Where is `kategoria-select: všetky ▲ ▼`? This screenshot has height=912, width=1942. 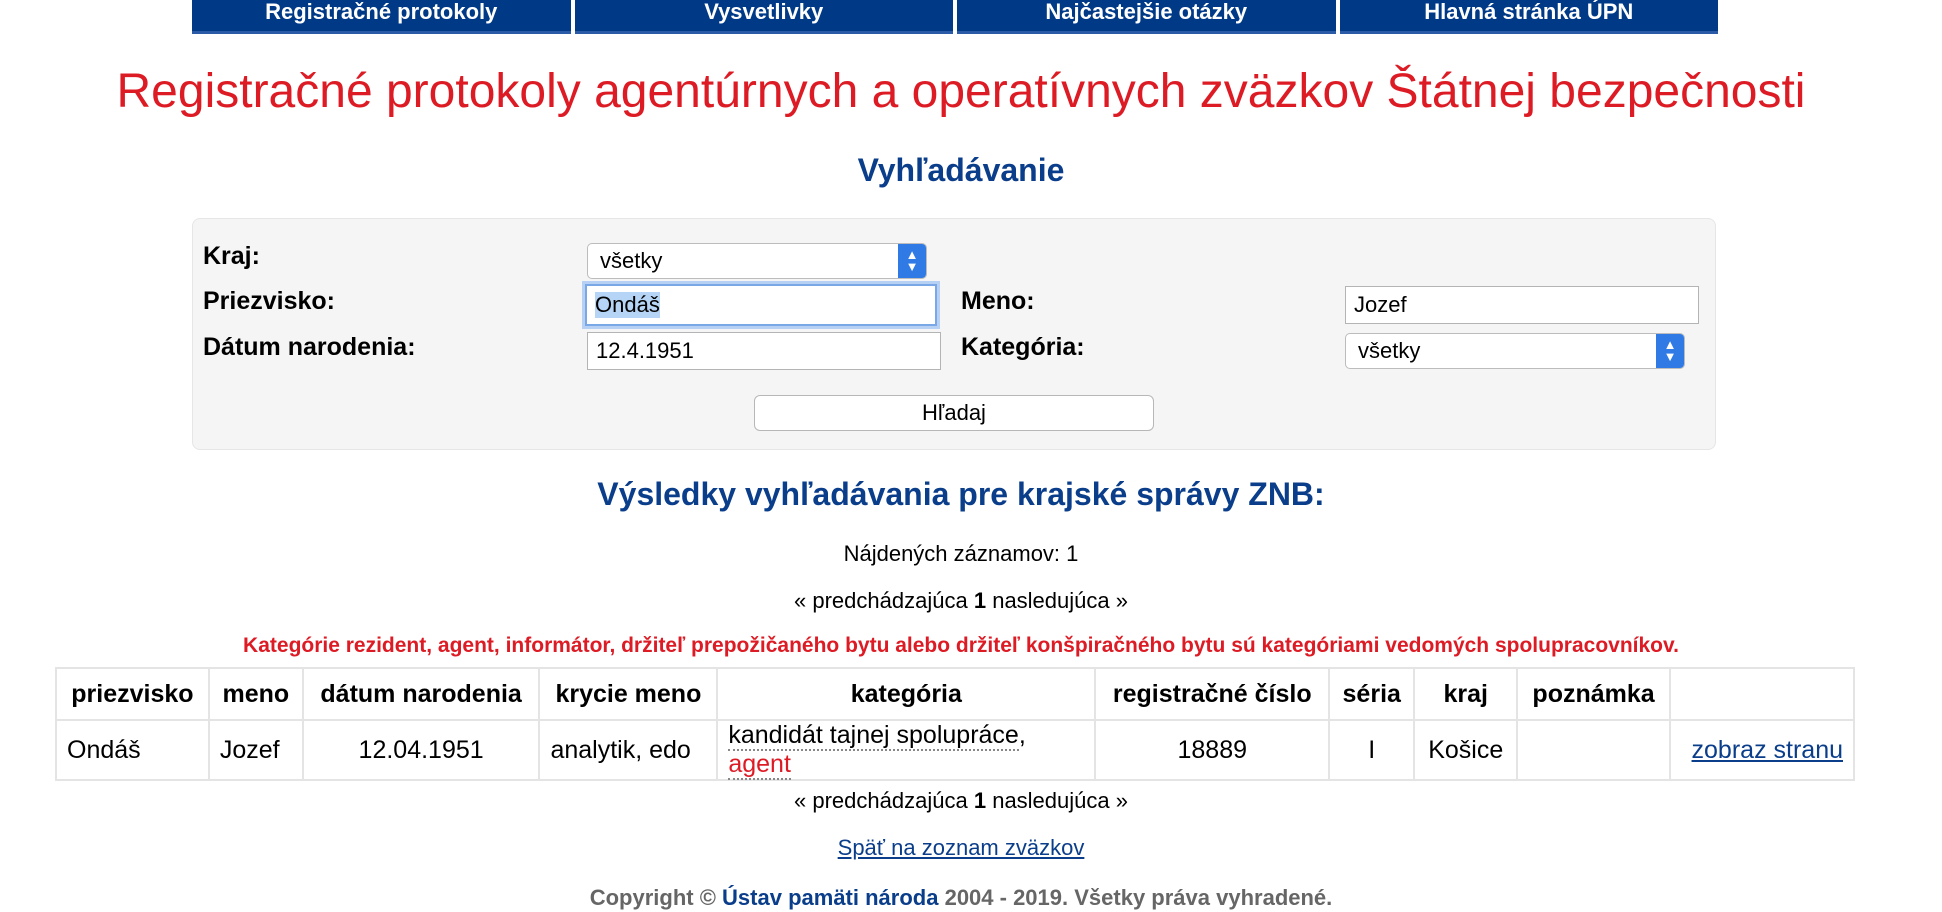 kategoria-select: všetky ▲ ▼ is located at coordinates (1515, 351).